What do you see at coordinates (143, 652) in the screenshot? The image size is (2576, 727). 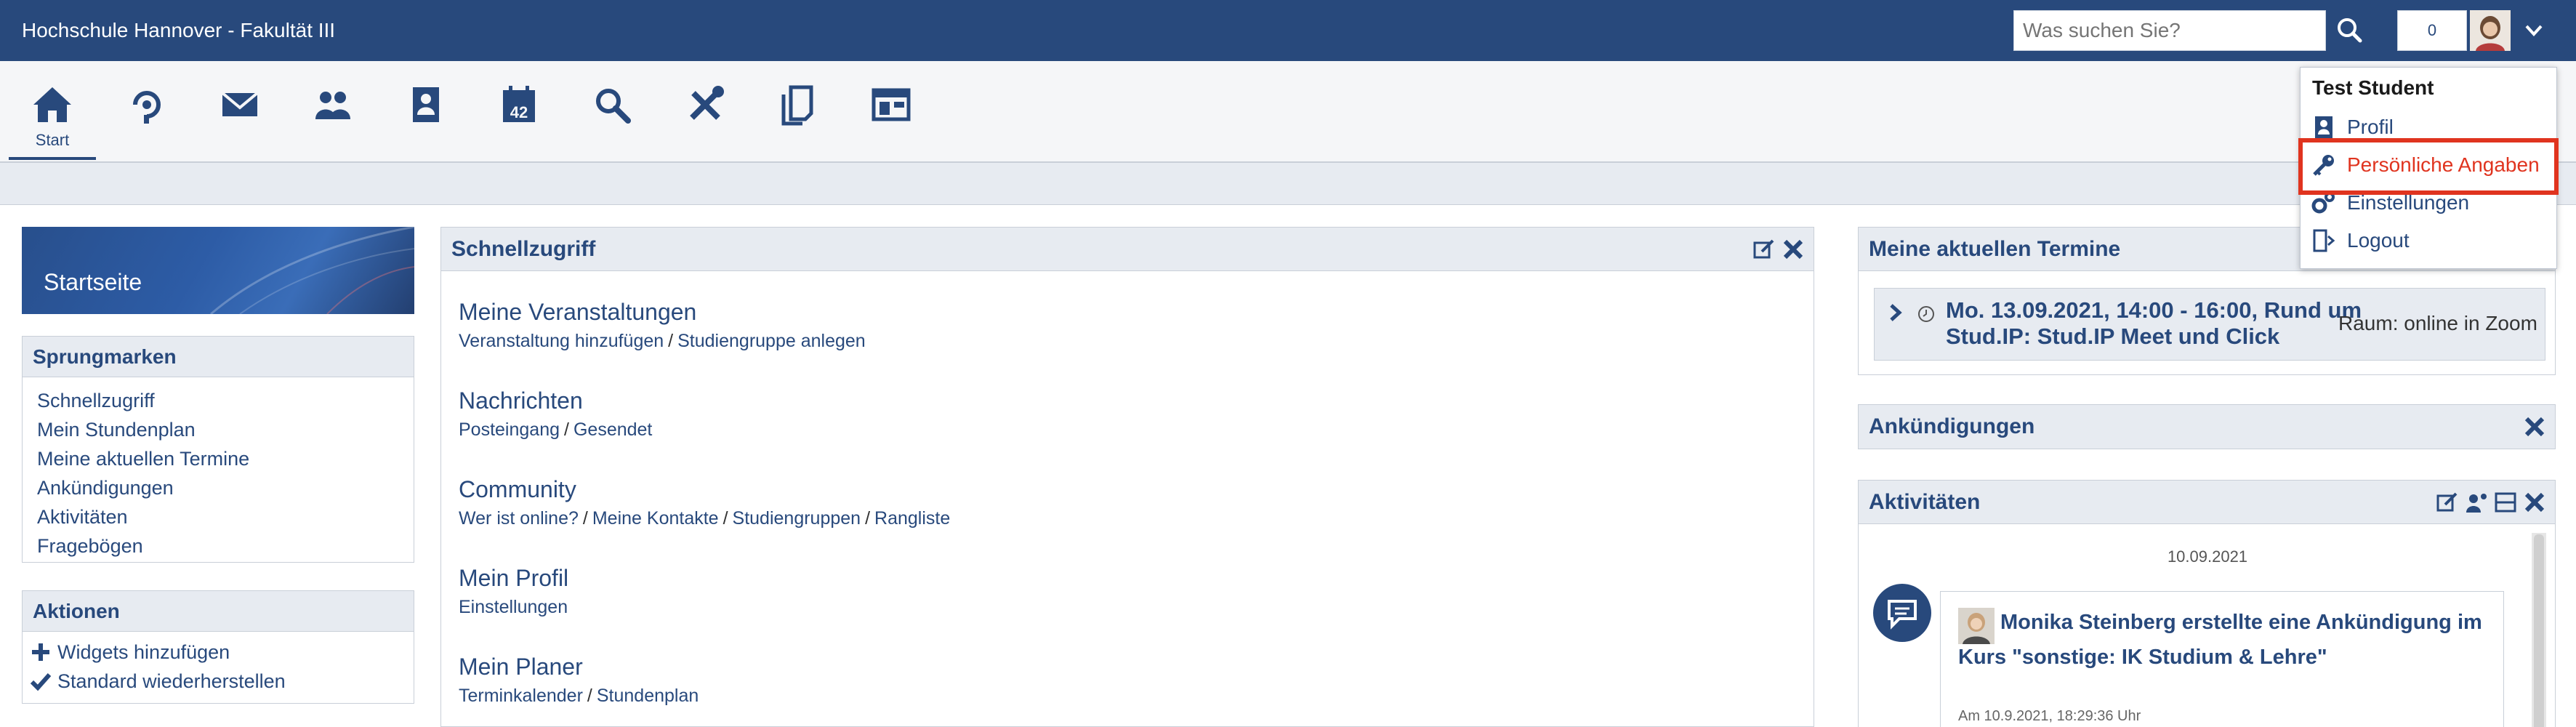 I see `add-widgets-label: Widgets hinzufügen` at bounding box center [143, 652].